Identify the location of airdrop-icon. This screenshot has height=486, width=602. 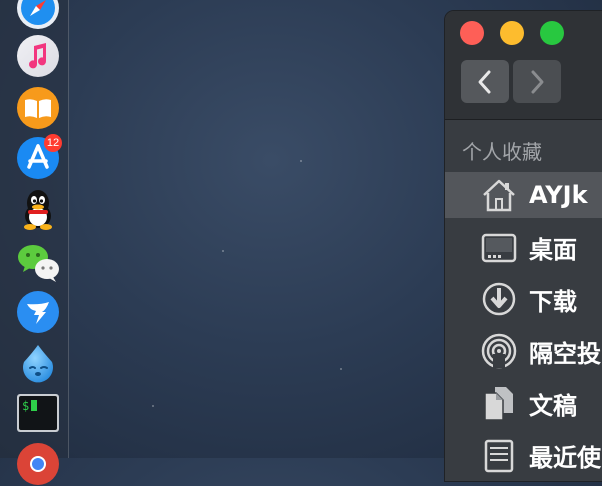
(499, 351).